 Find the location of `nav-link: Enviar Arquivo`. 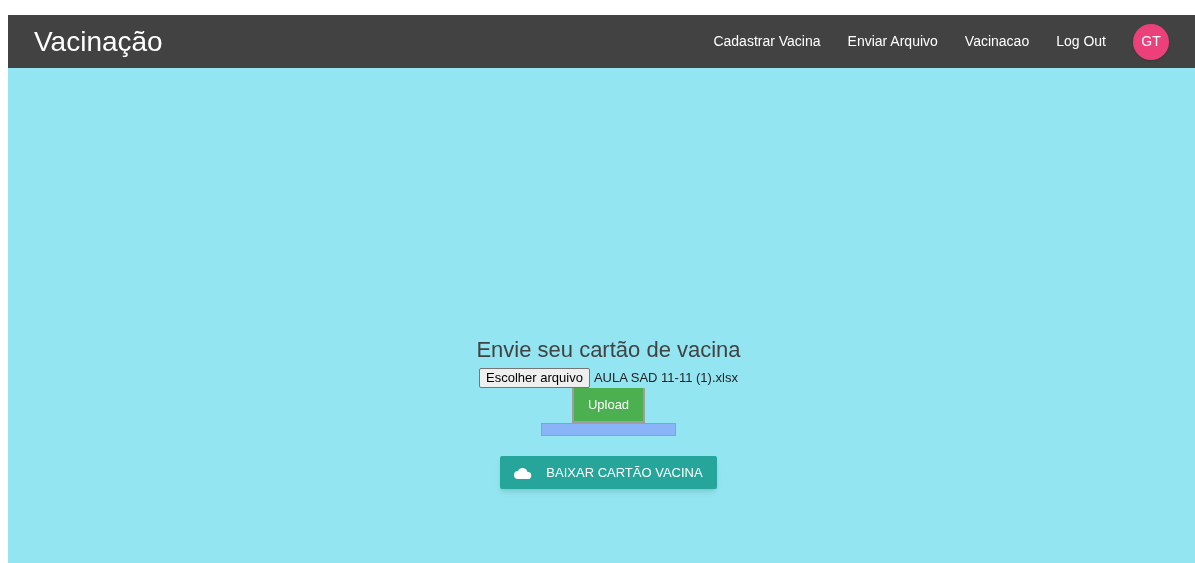

nav-link: Enviar Arquivo is located at coordinates (892, 41).